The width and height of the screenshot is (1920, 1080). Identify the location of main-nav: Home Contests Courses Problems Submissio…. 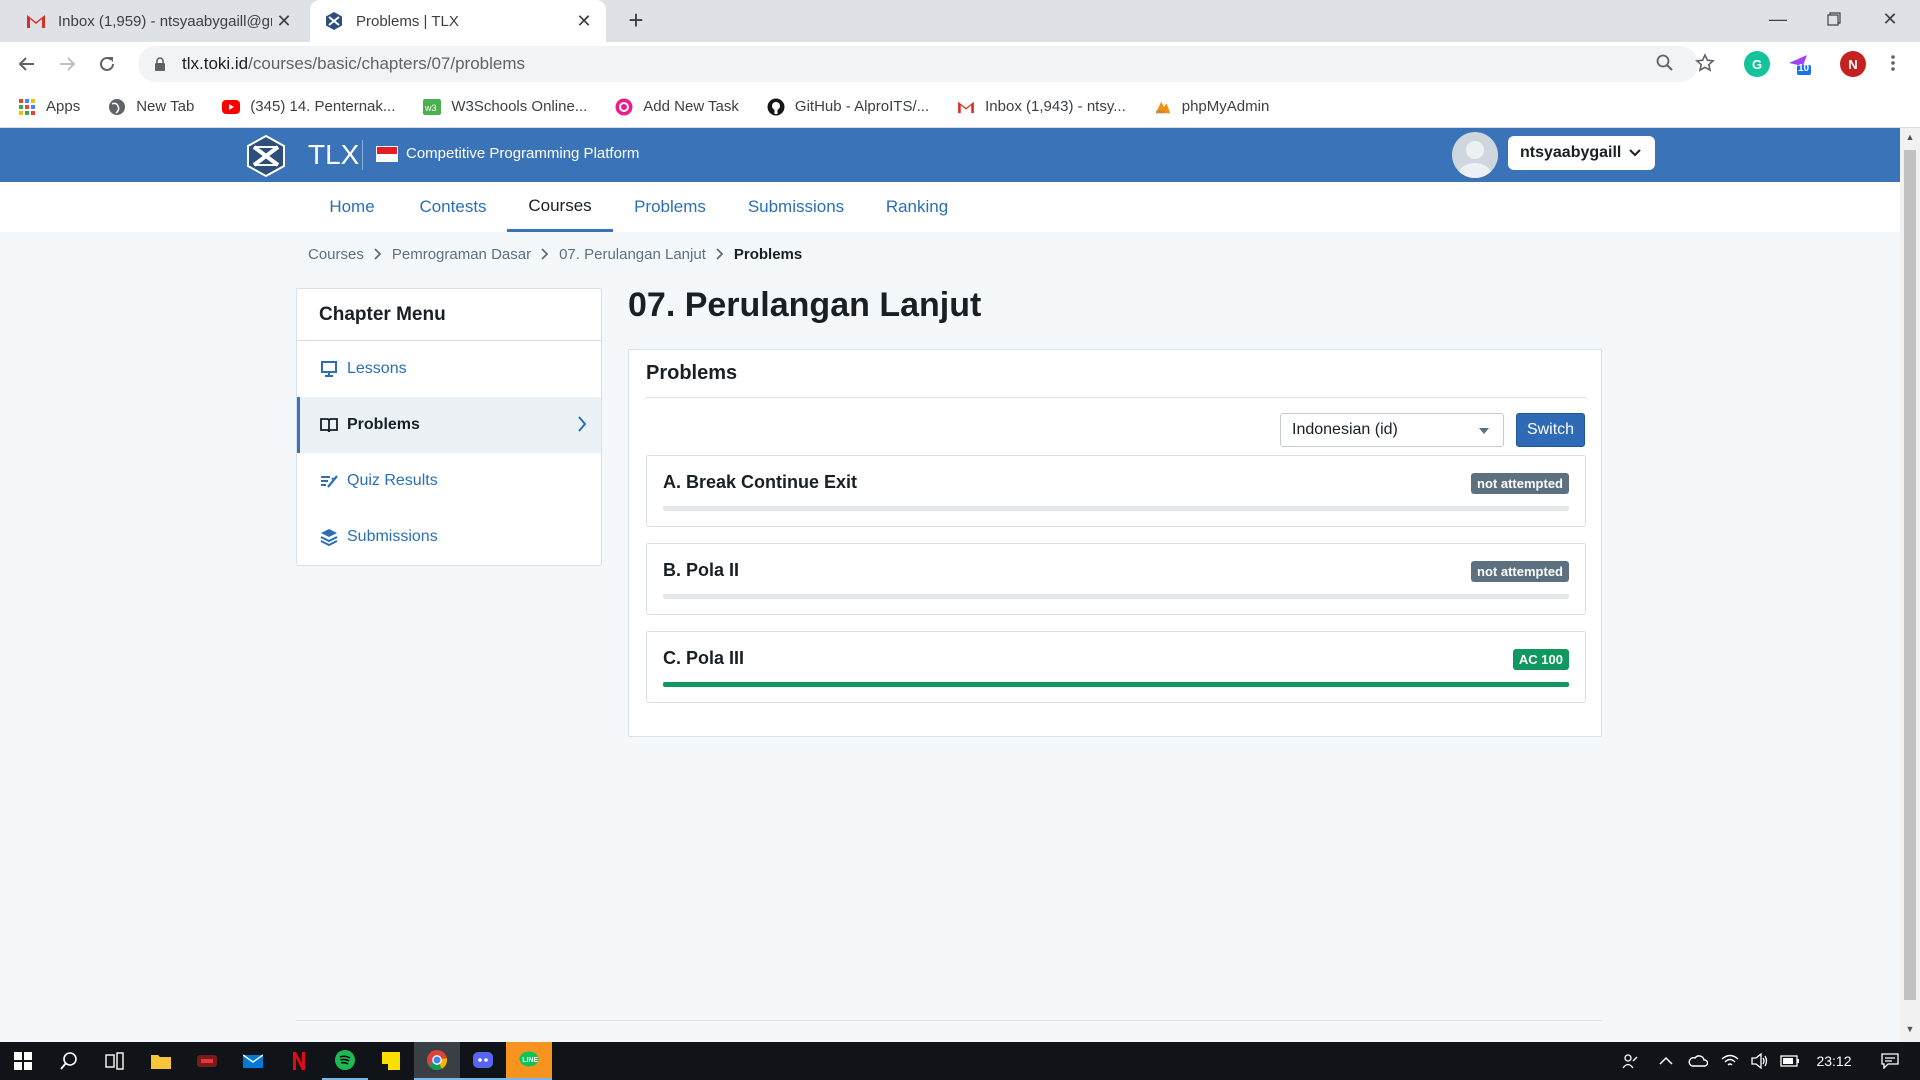
(950, 207).